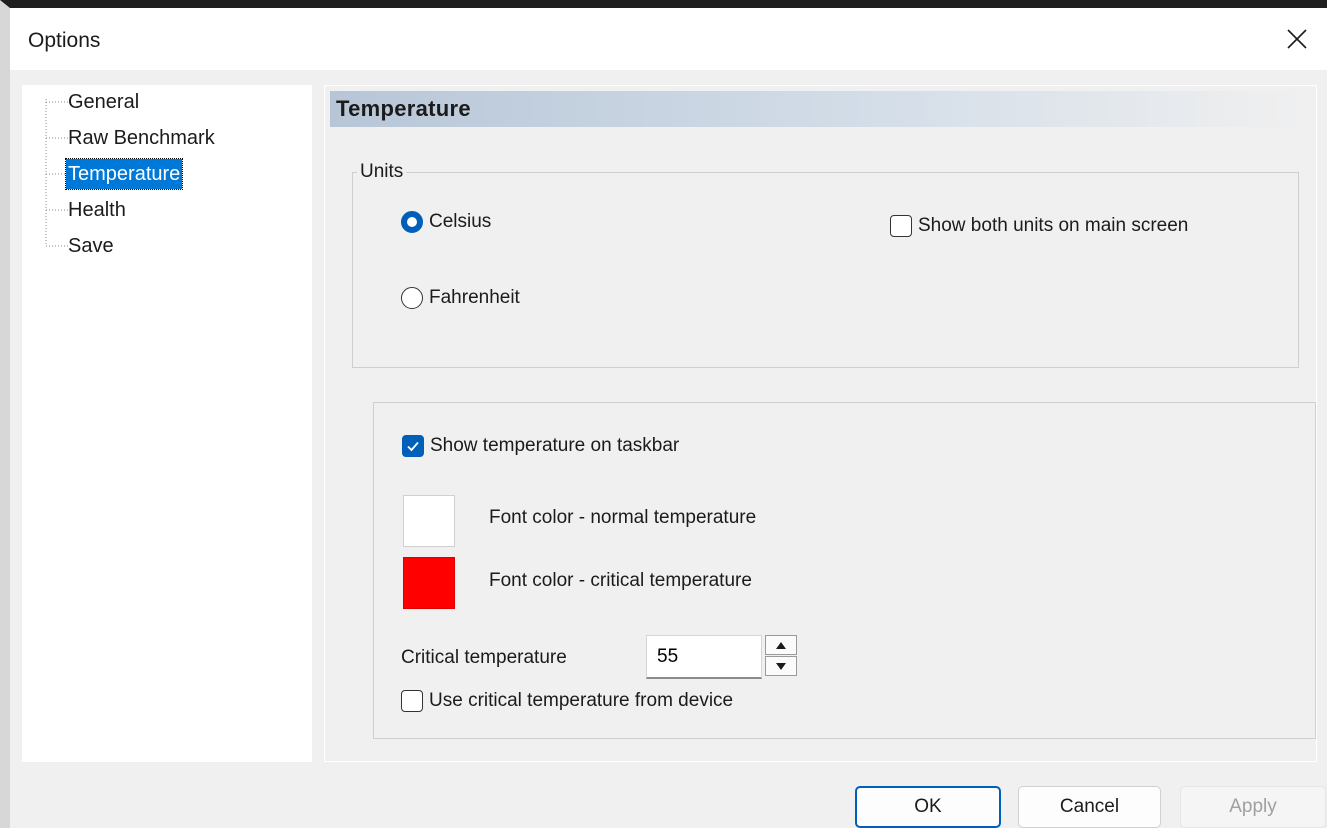 The width and height of the screenshot is (1327, 828). I want to click on critical-temperature-label: Critical temperature, so click(484, 657).